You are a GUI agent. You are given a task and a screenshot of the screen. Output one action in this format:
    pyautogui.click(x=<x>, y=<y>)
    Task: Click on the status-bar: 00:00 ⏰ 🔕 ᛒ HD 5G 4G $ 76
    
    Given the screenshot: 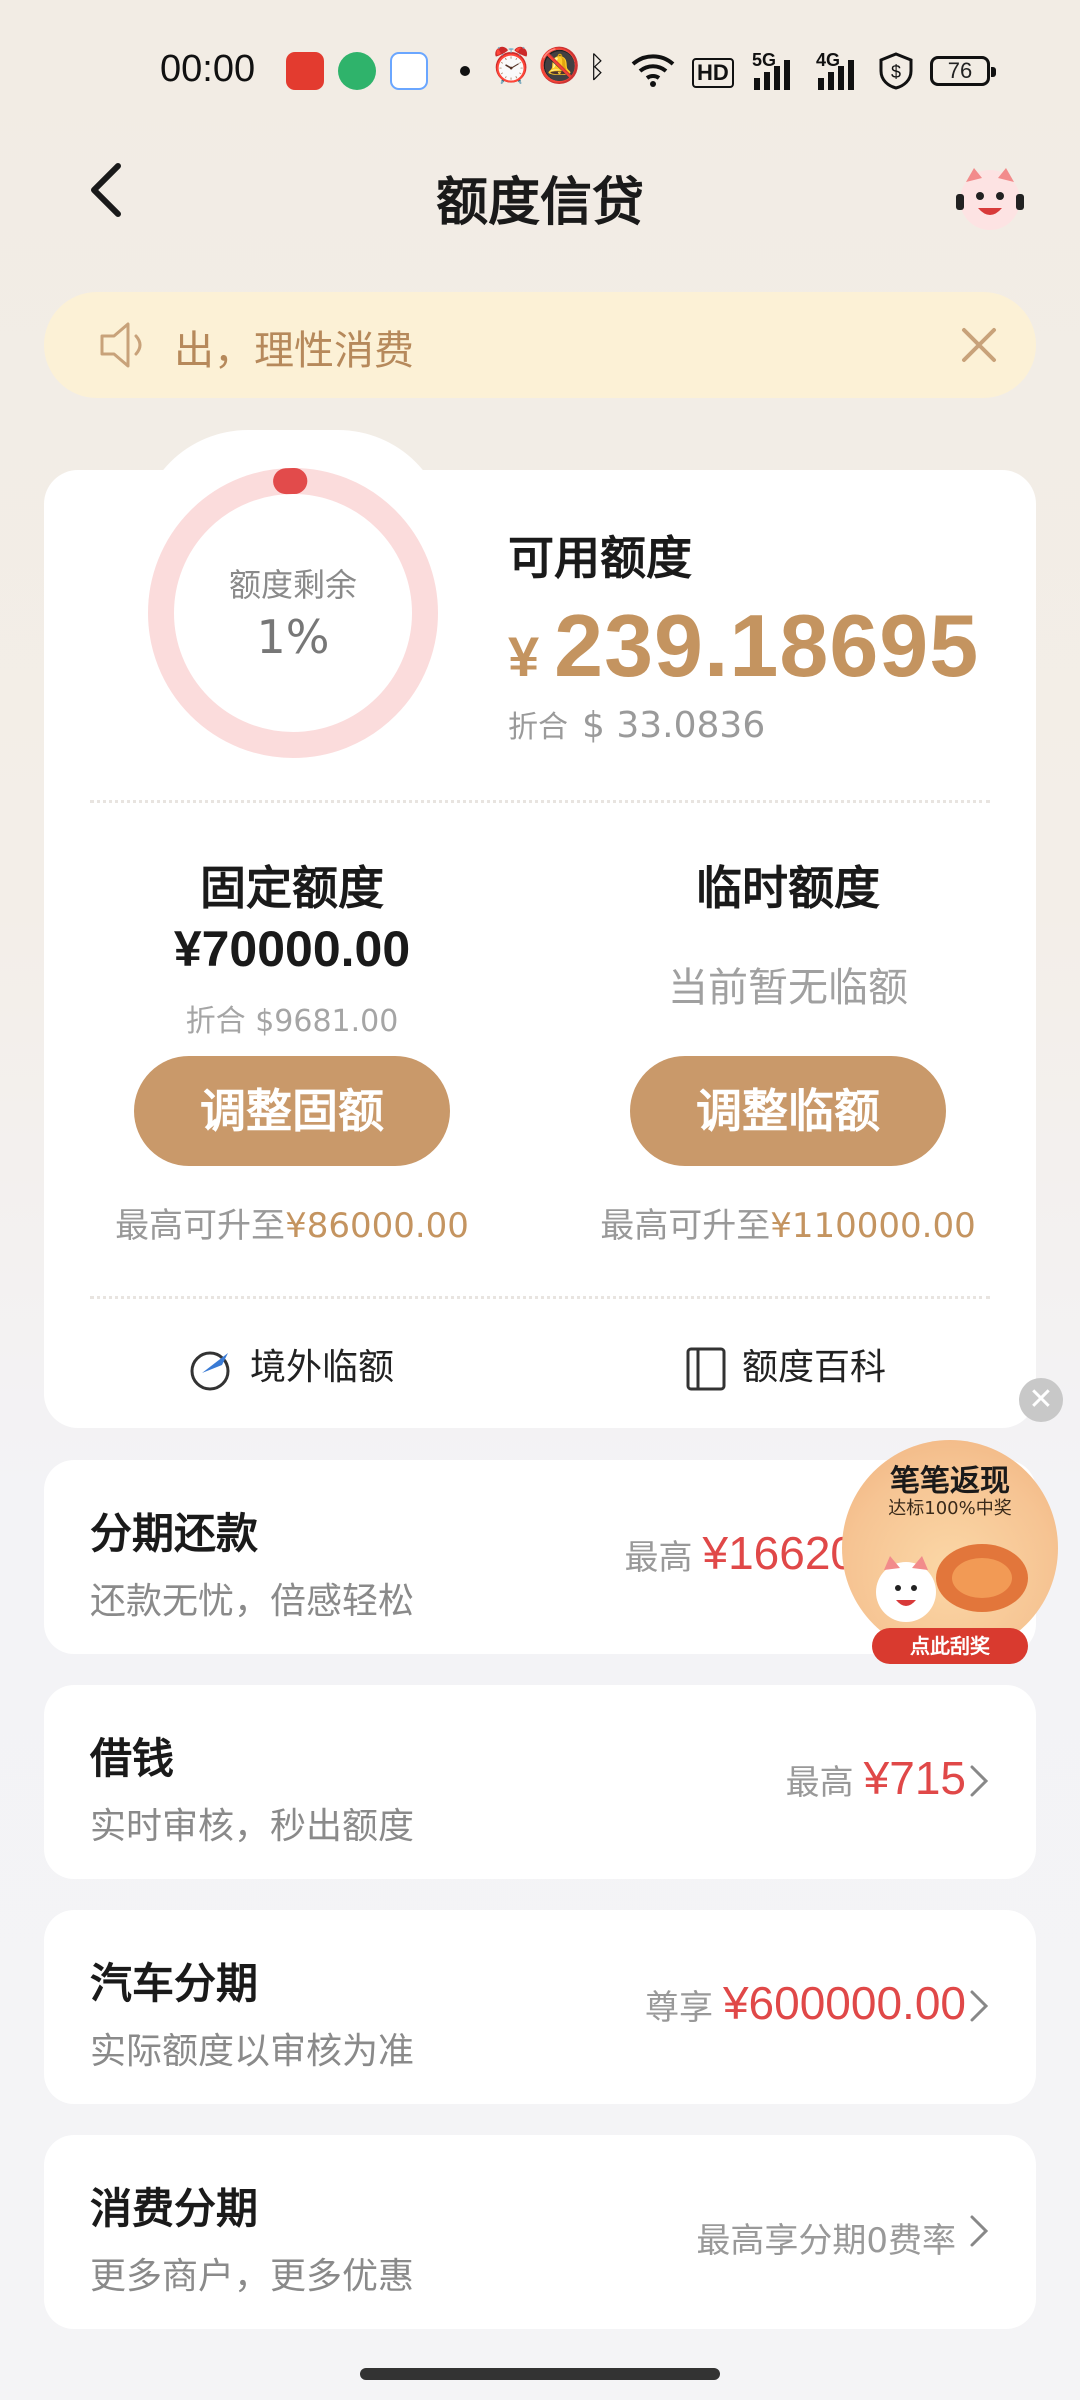 What is the action you would take?
    pyautogui.click(x=540, y=65)
    